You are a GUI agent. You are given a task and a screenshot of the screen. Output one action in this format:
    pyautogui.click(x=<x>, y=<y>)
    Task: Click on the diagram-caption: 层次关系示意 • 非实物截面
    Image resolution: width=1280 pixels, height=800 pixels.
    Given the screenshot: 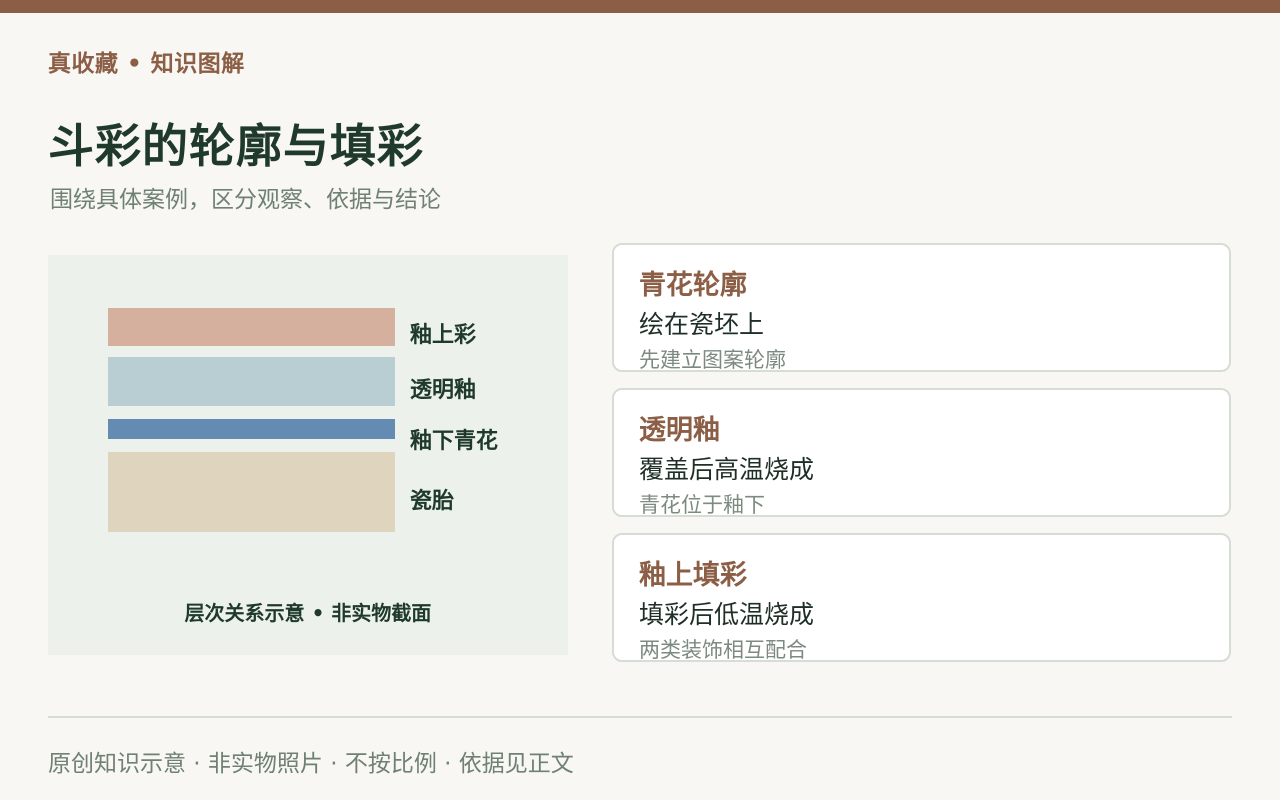 What is the action you would take?
    pyautogui.click(x=308, y=613)
    